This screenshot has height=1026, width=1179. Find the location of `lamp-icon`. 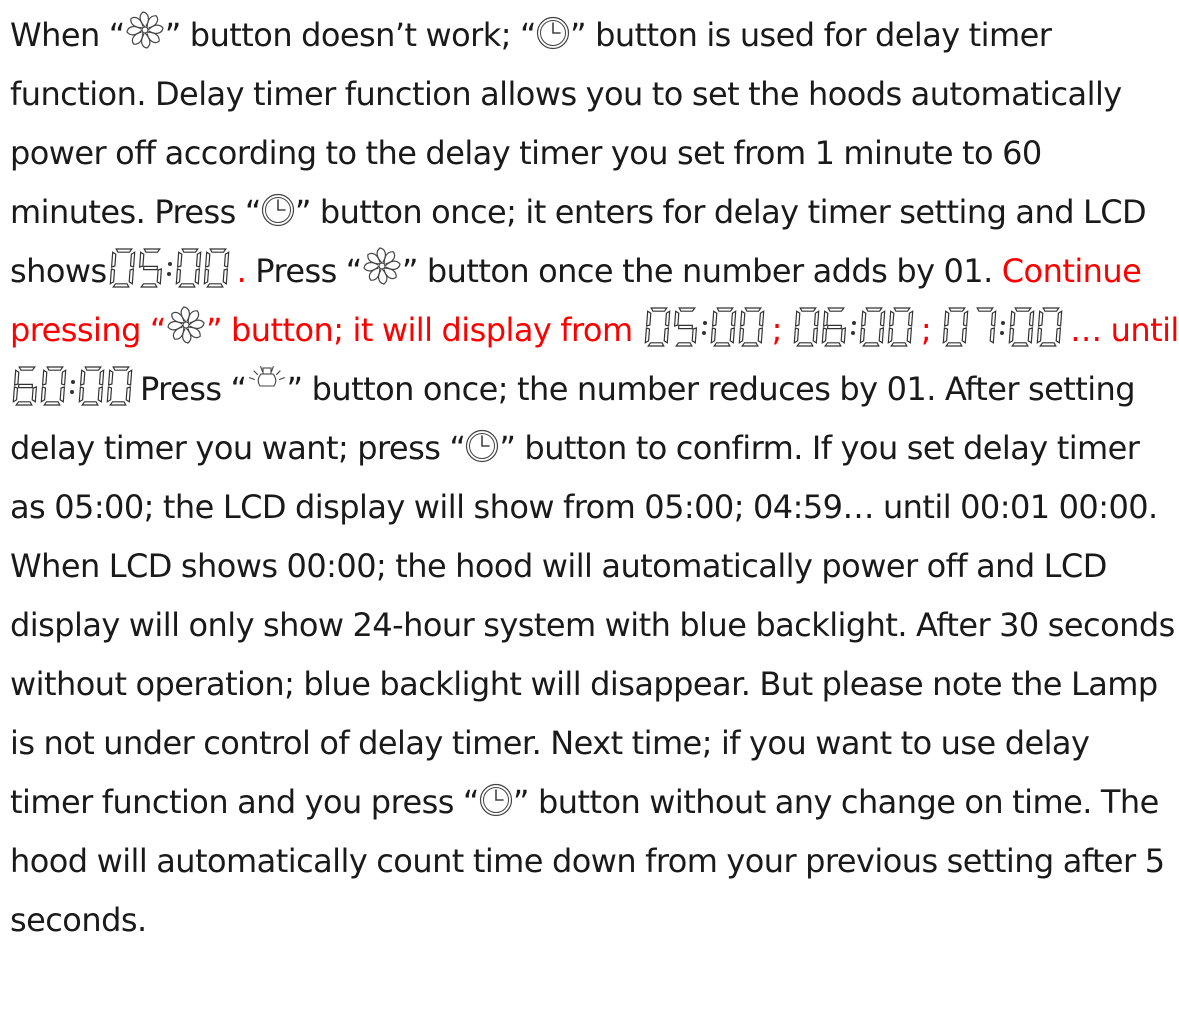

lamp-icon is located at coordinates (267, 385).